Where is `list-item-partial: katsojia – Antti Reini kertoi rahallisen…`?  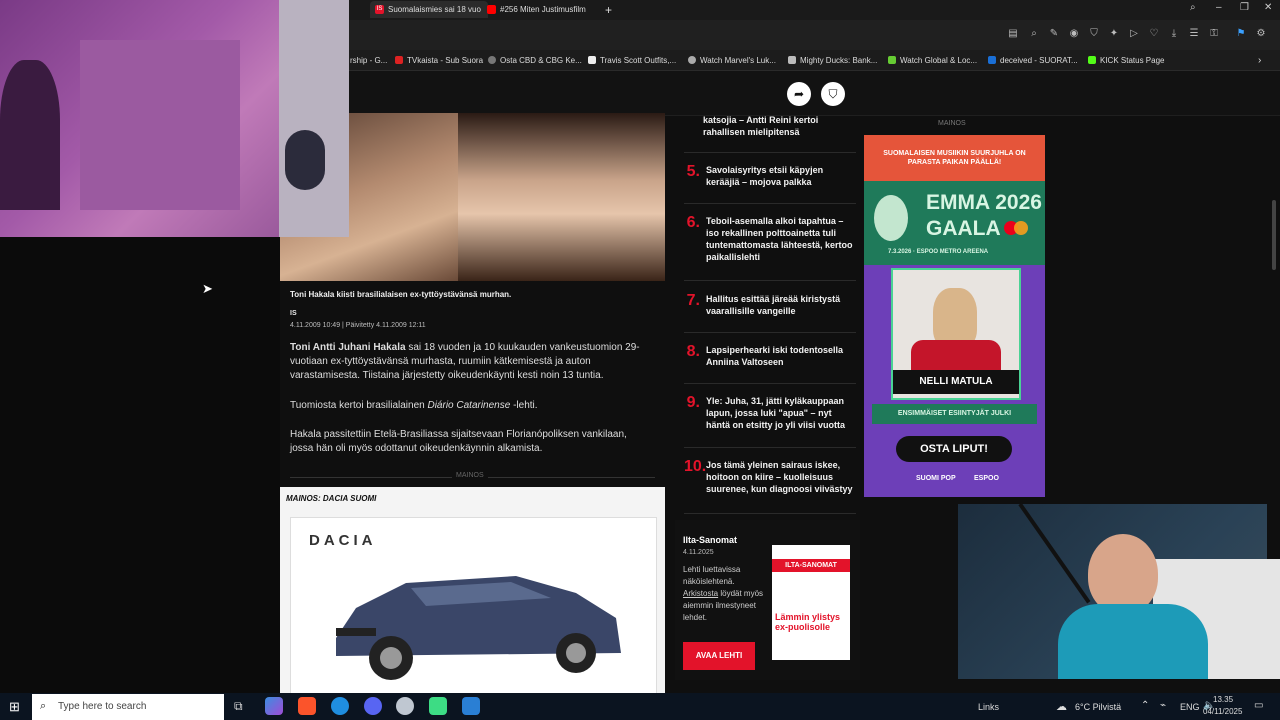
list-item-partial: katsojia – Antti Reini kertoi rahallisen… is located at coordinates (778, 126).